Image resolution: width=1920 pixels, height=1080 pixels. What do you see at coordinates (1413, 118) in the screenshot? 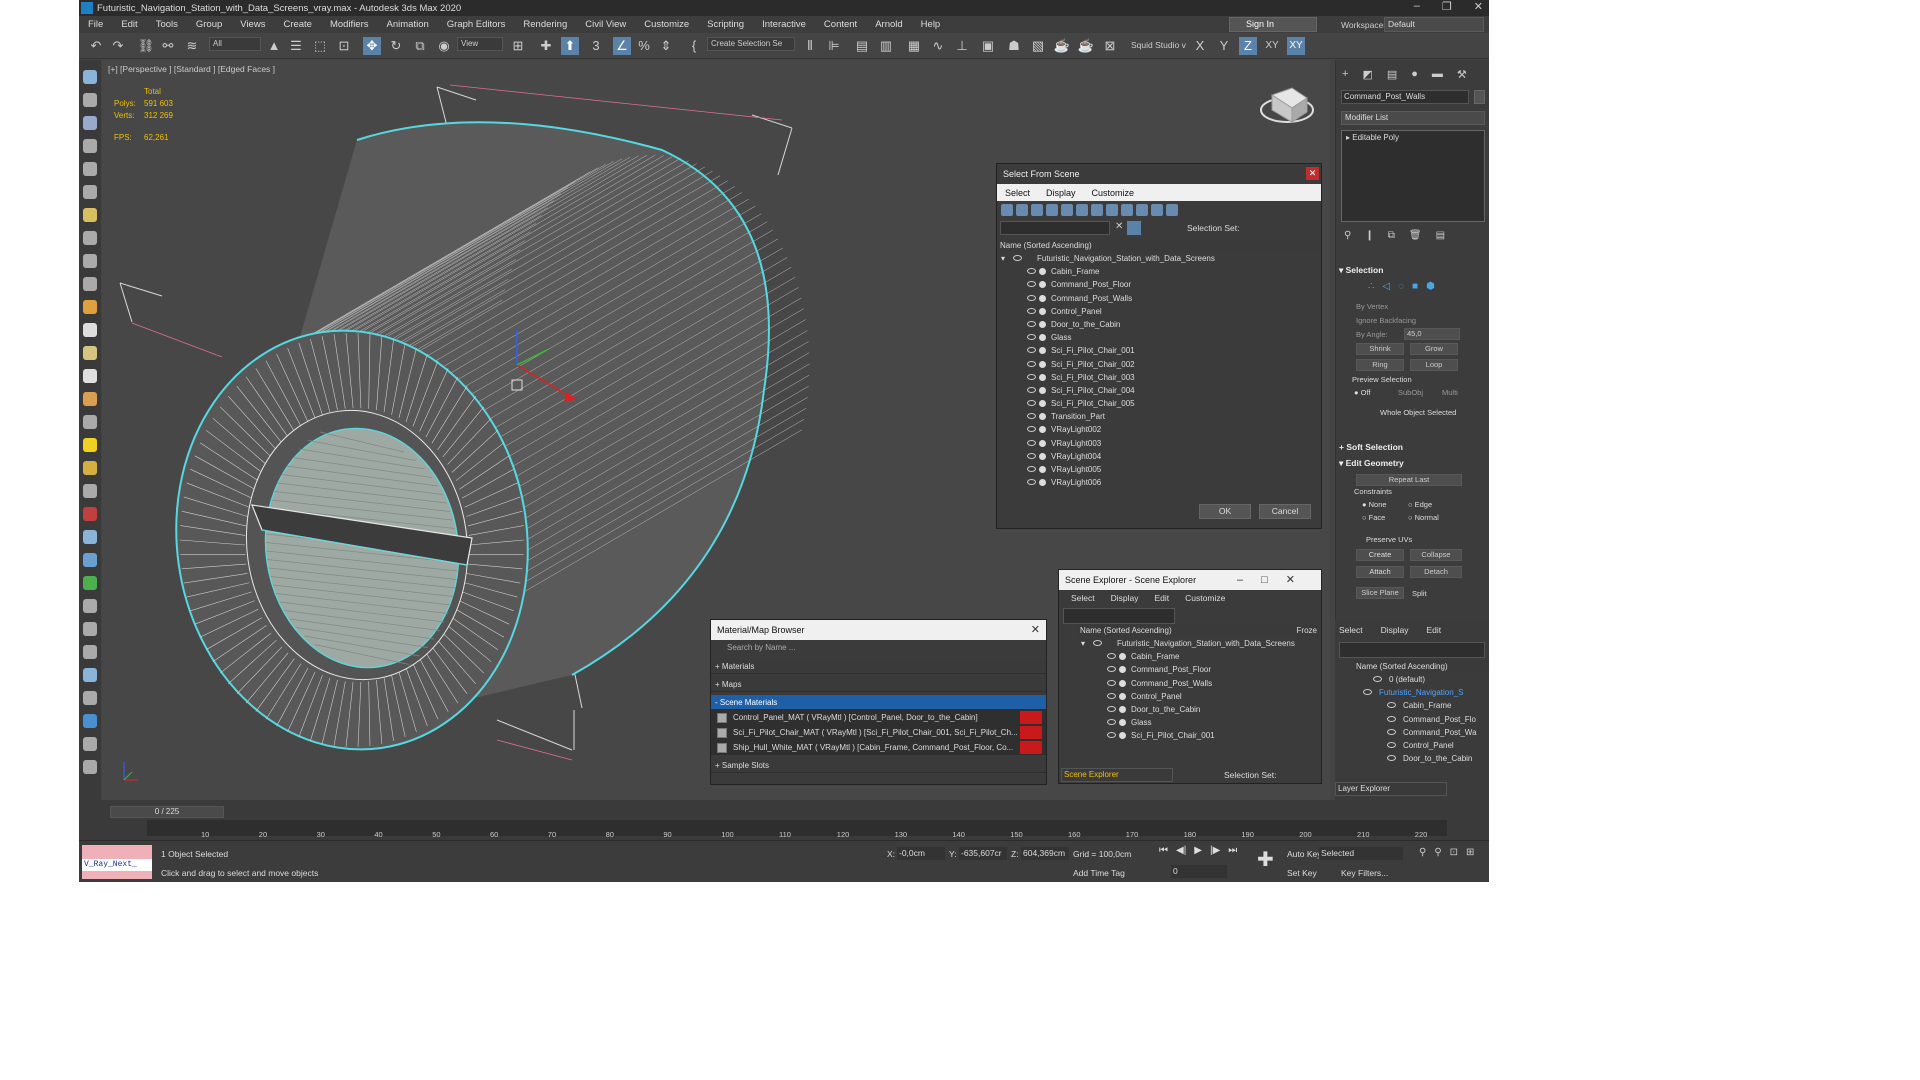
I see `modifier-list-select: Modifier List` at bounding box center [1413, 118].